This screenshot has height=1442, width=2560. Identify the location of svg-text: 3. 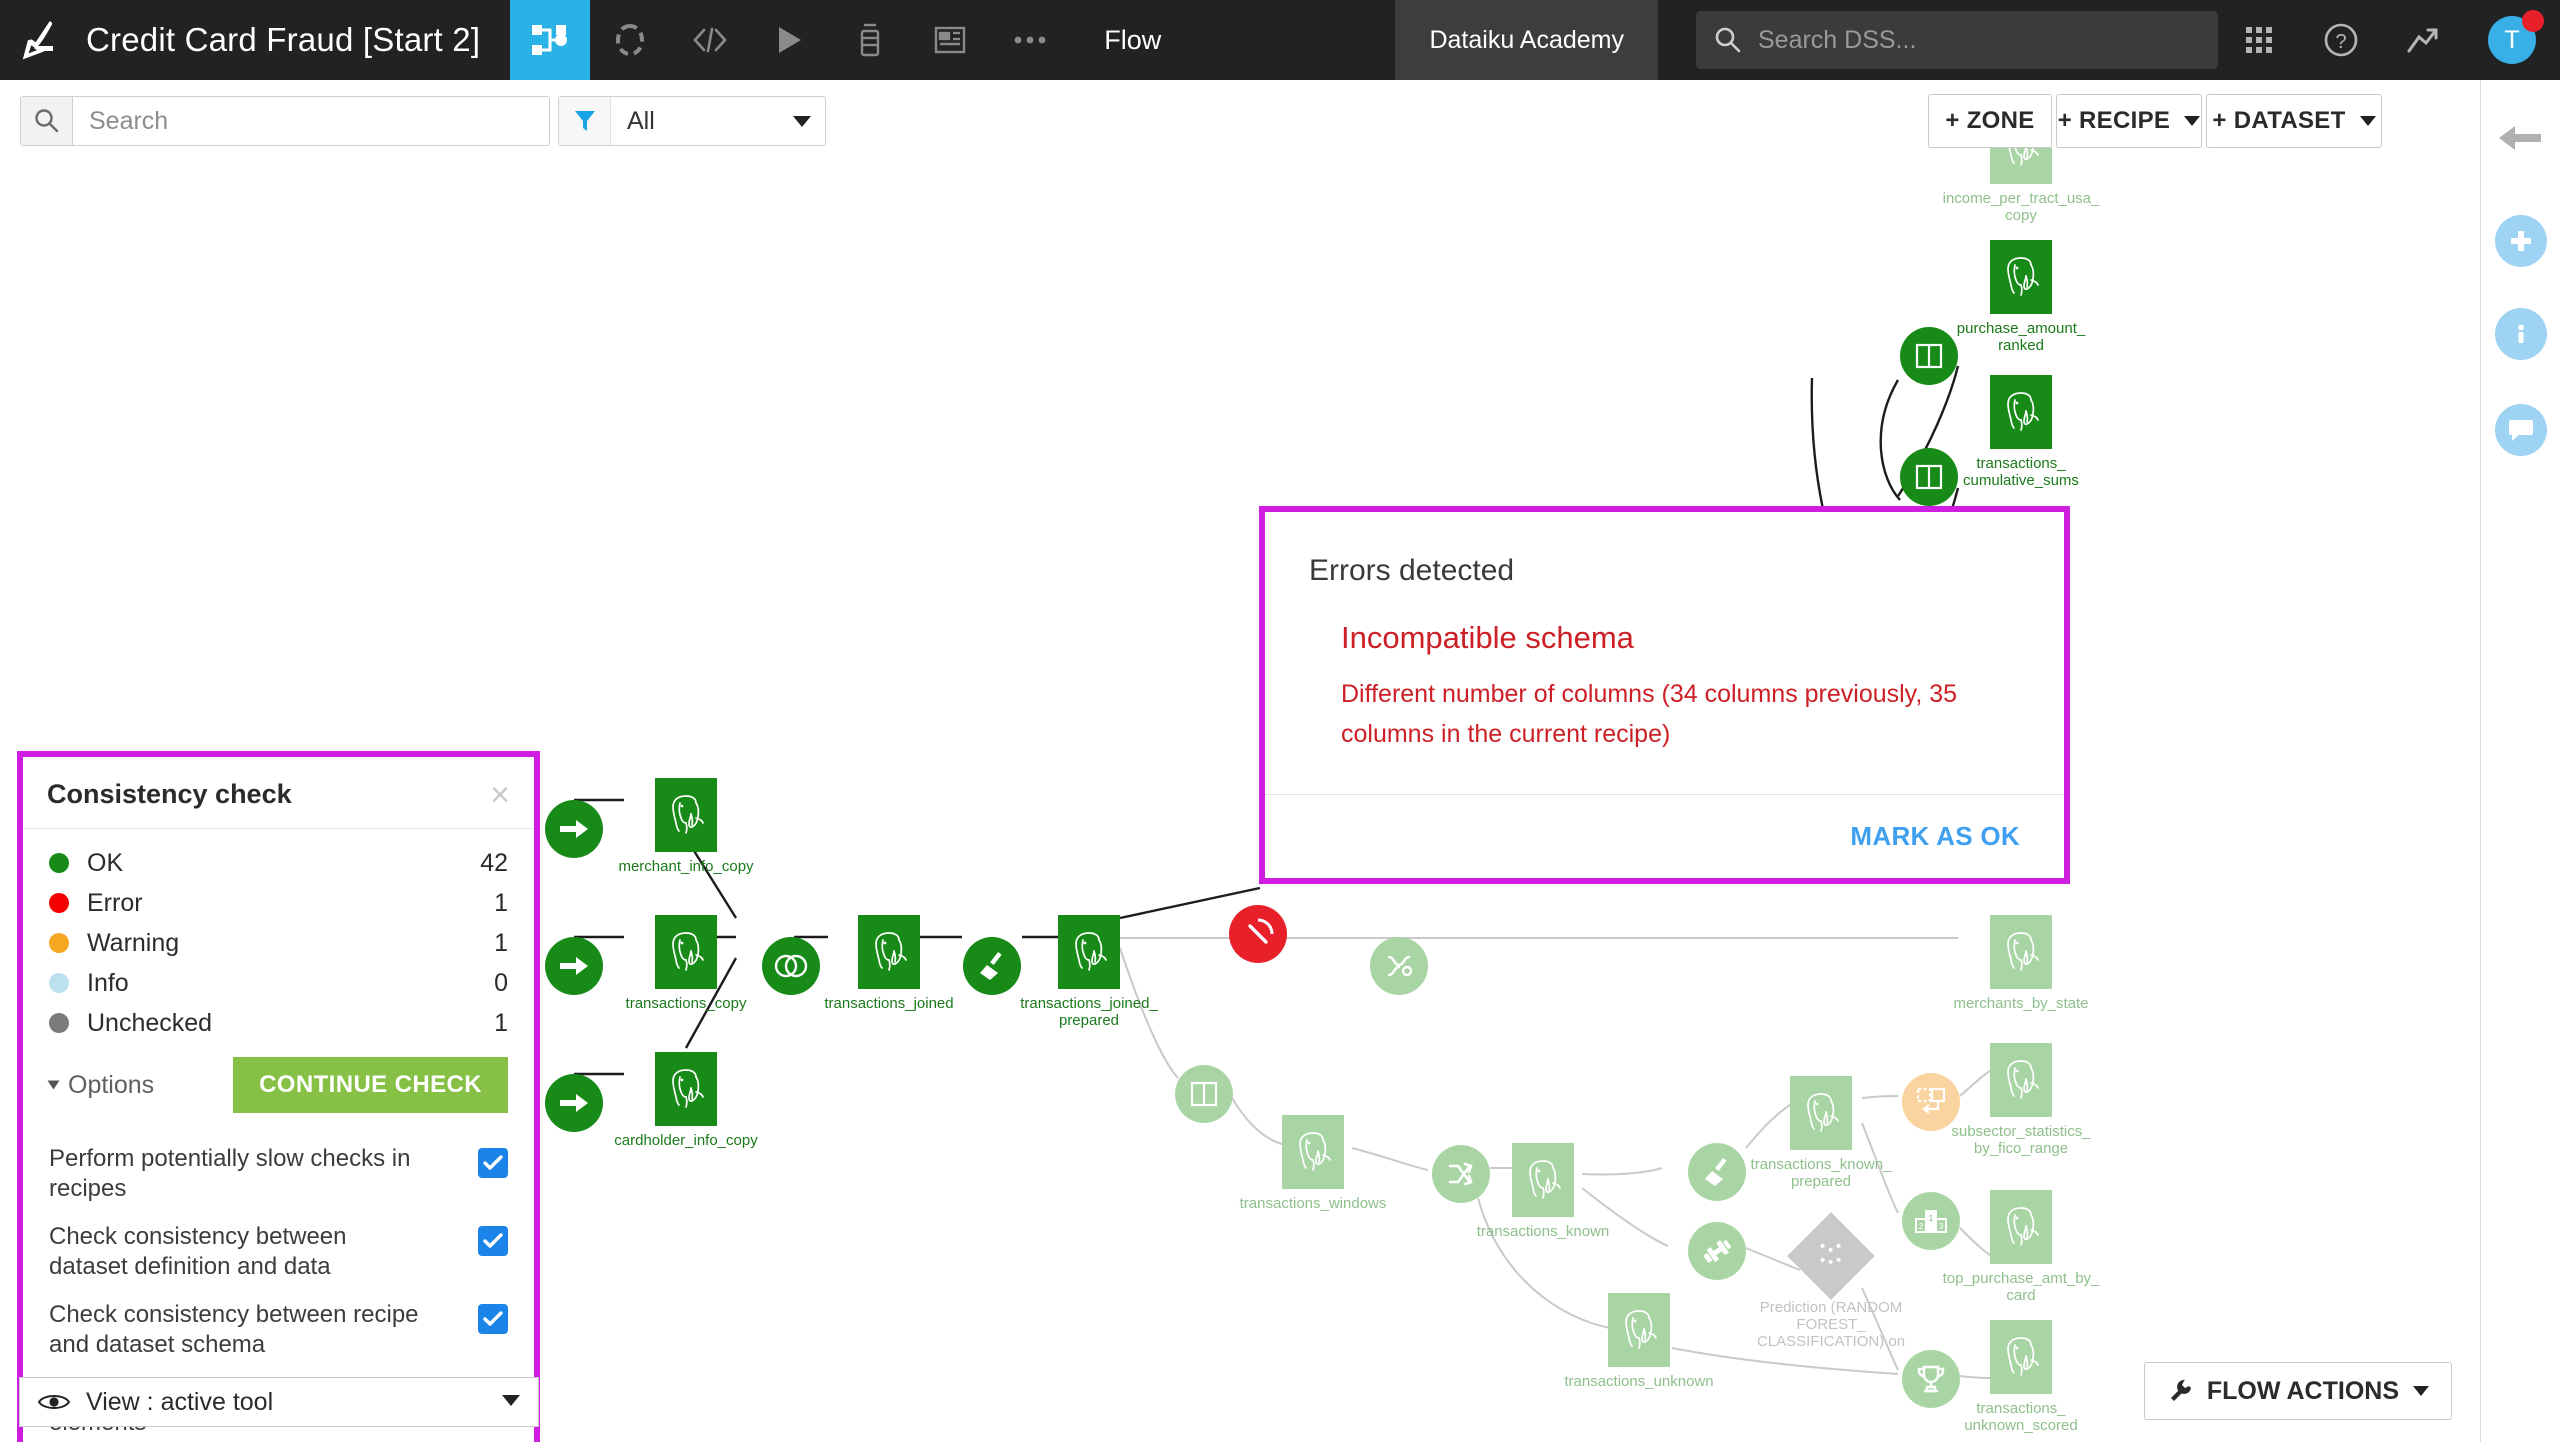
(1941, 1226).